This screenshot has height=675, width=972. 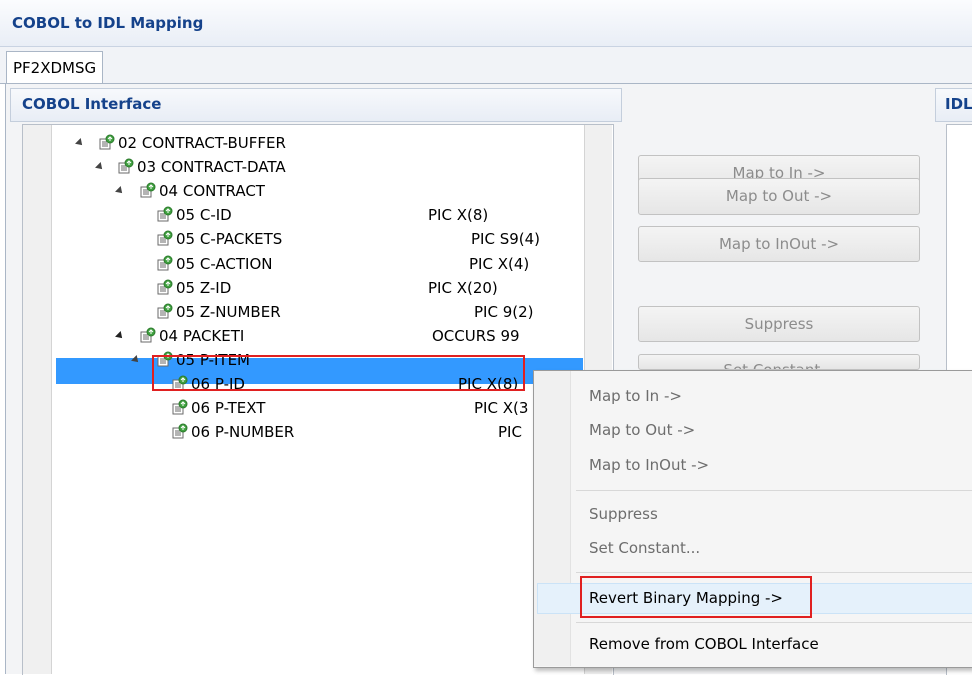 I want to click on tree-item-name: 05 Z-ID, so click(x=204, y=287).